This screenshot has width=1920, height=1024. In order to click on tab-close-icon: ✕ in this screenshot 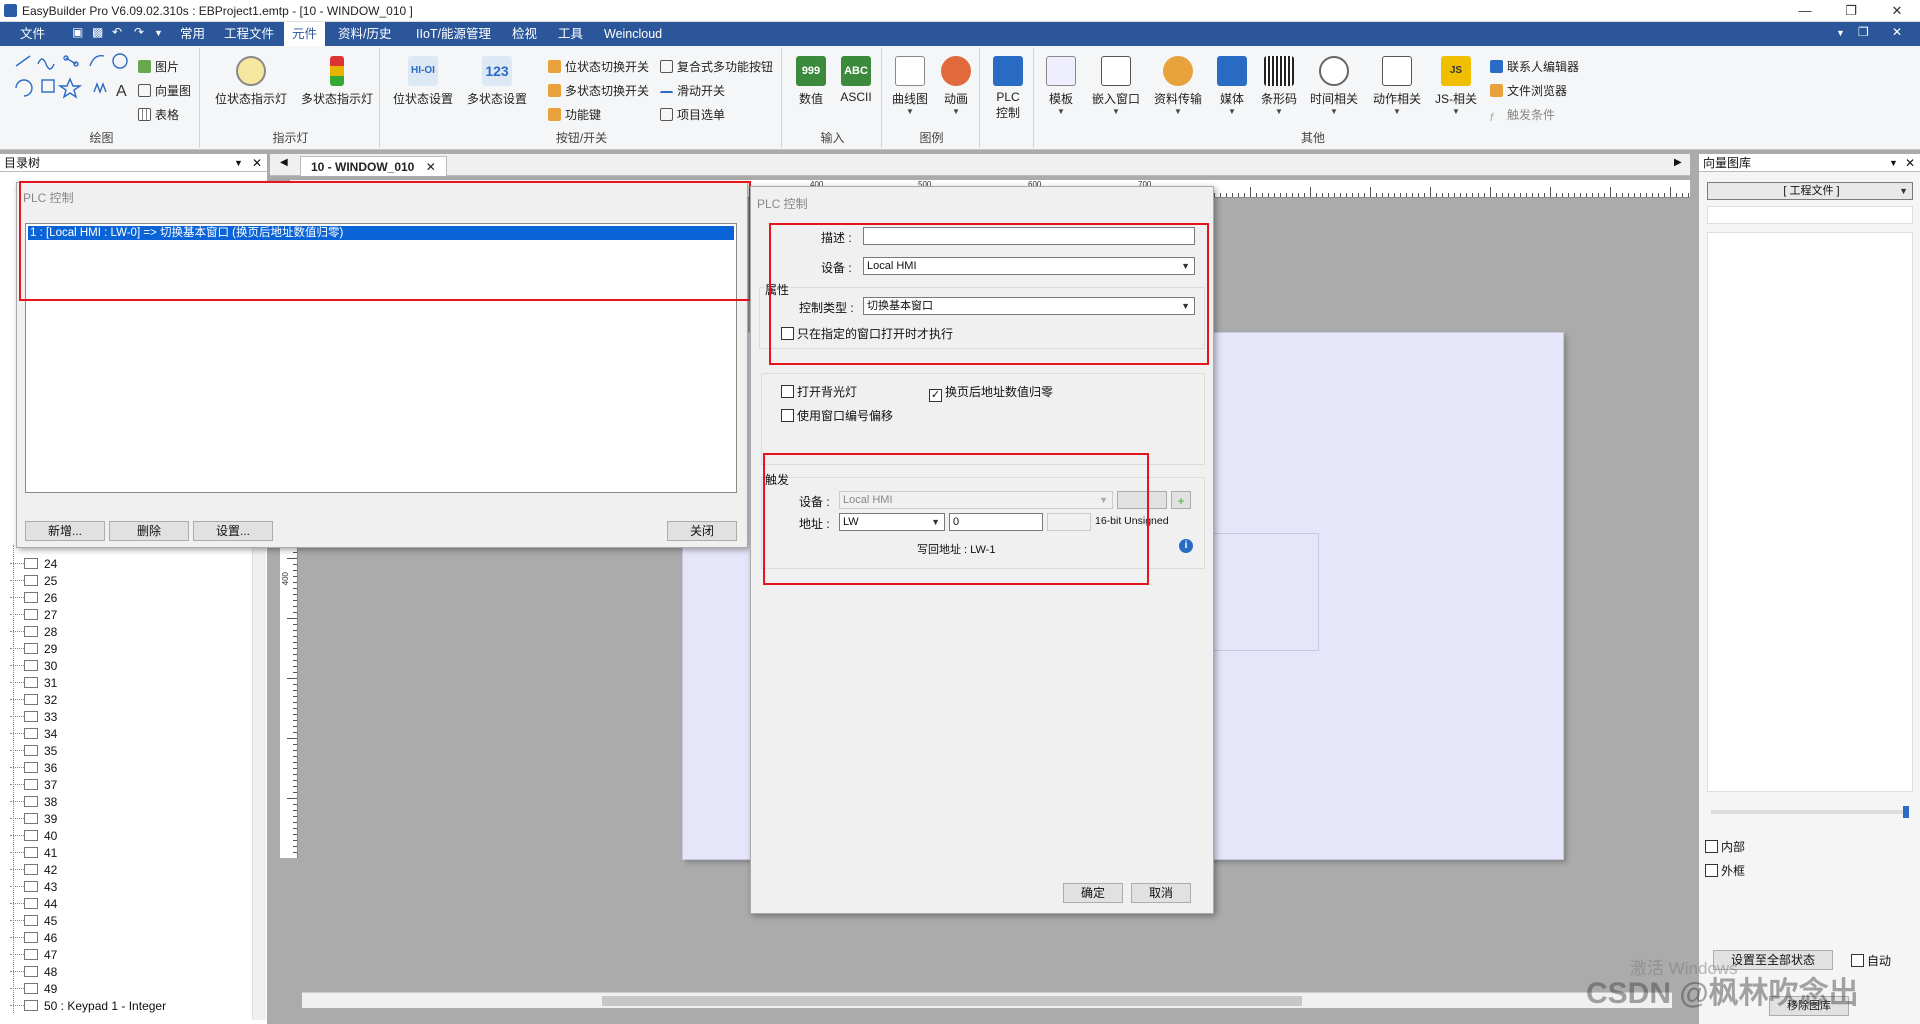, I will do `click(431, 167)`.